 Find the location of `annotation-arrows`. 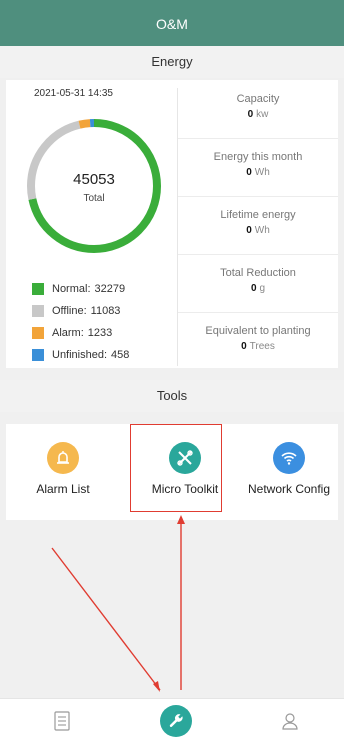

annotation-arrows is located at coordinates (118, 603).